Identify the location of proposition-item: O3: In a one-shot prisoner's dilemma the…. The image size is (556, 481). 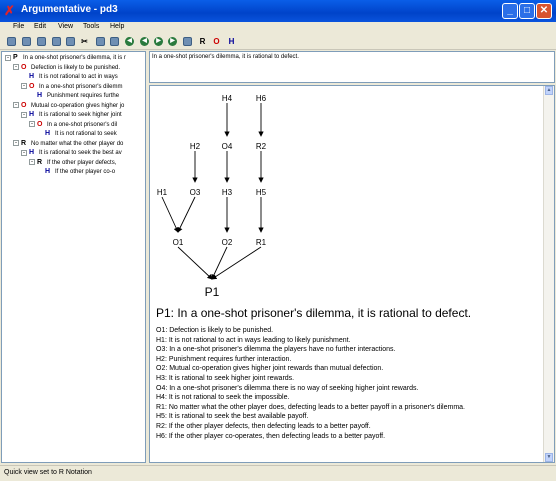
(276, 350).